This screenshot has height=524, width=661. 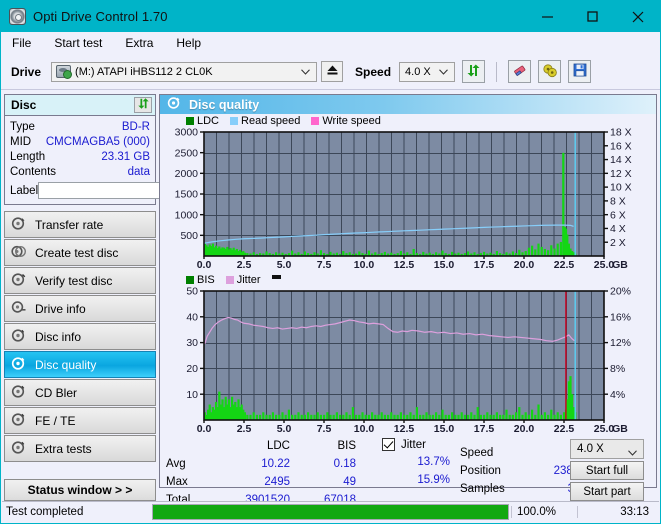 I want to click on disc-row-length: Length 23.31 GB, so click(x=80, y=156).